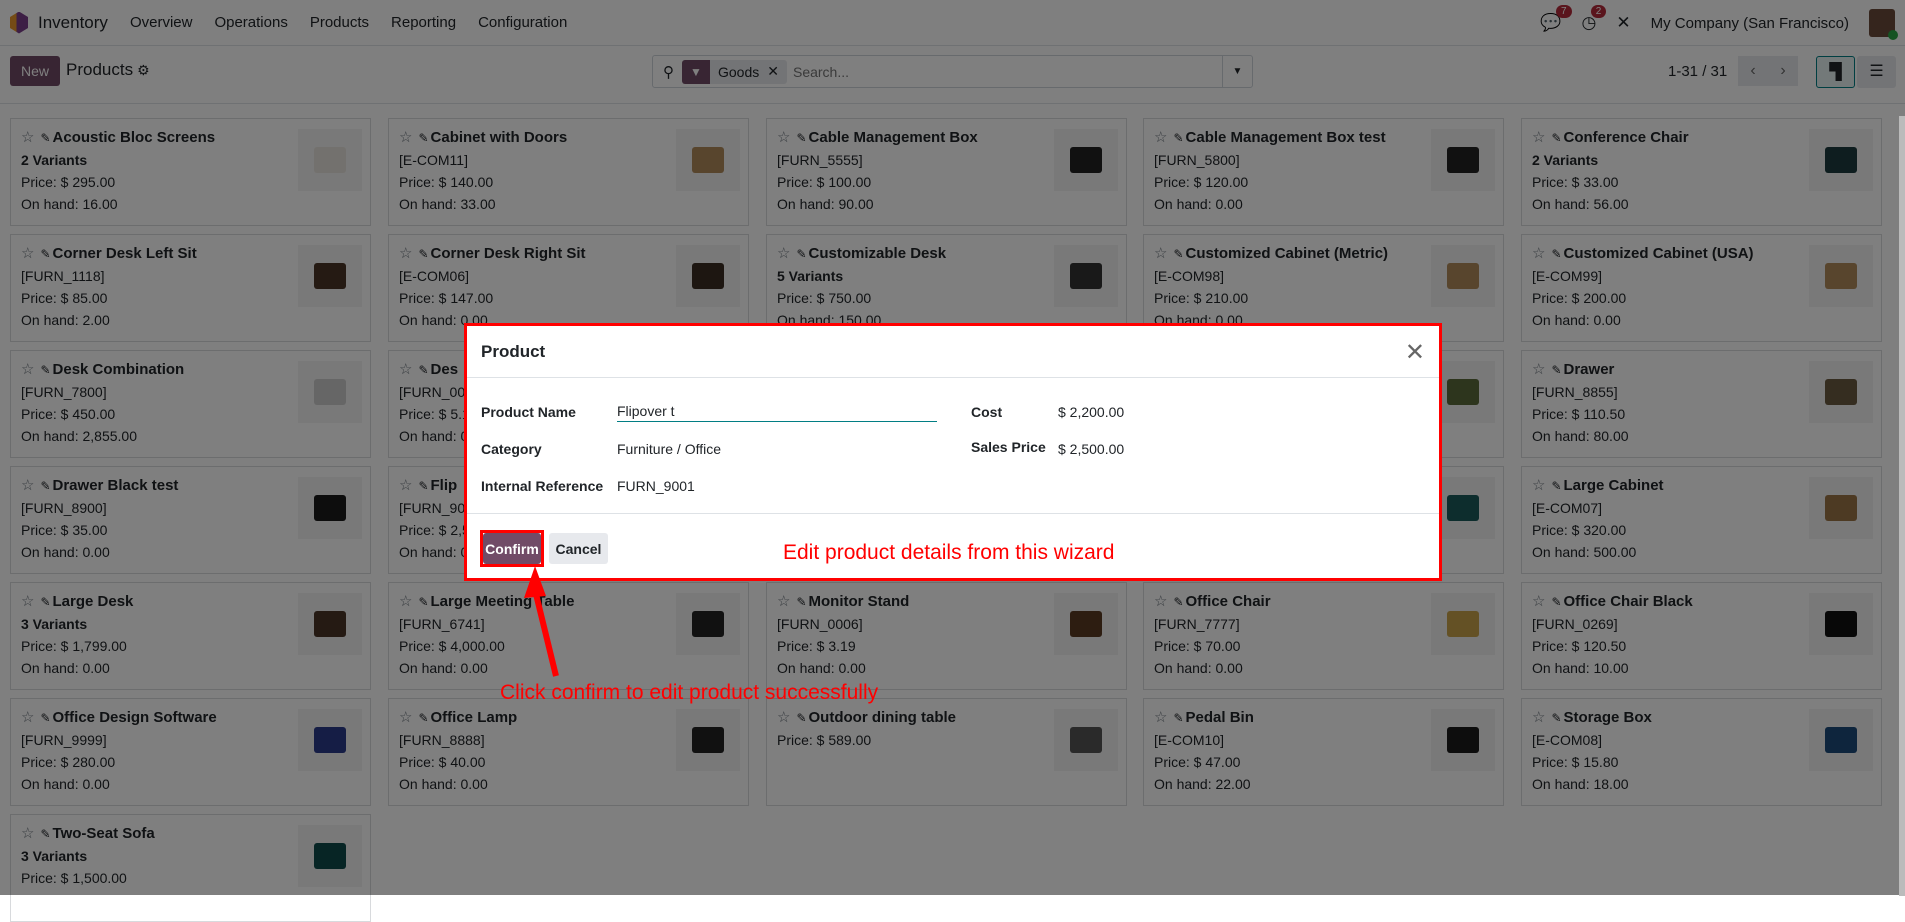 The image size is (1905, 922). I want to click on arrow-shaft, so click(545, 633).